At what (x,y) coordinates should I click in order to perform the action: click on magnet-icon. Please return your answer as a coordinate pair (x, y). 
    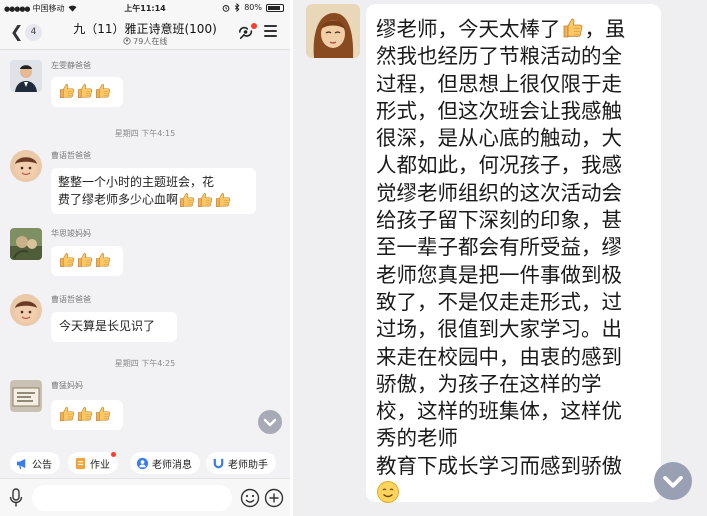
    Looking at the image, I should click on (218, 463).